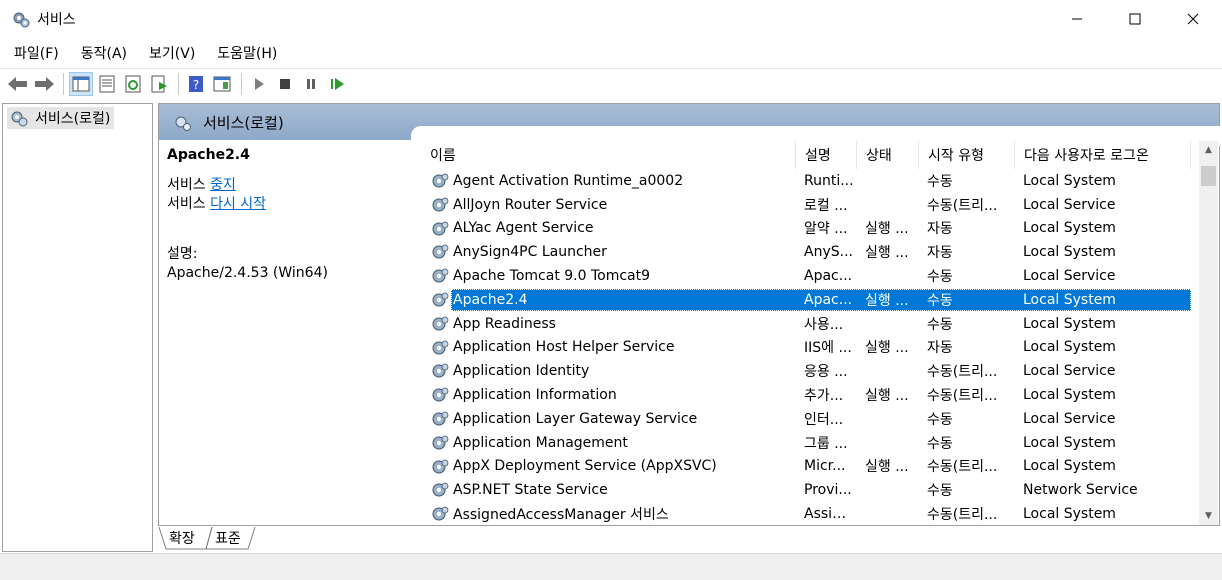  Describe the element at coordinates (530, 252) in the screenshot. I see `service-name-cell: AnySign4PC Launcher` at that location.